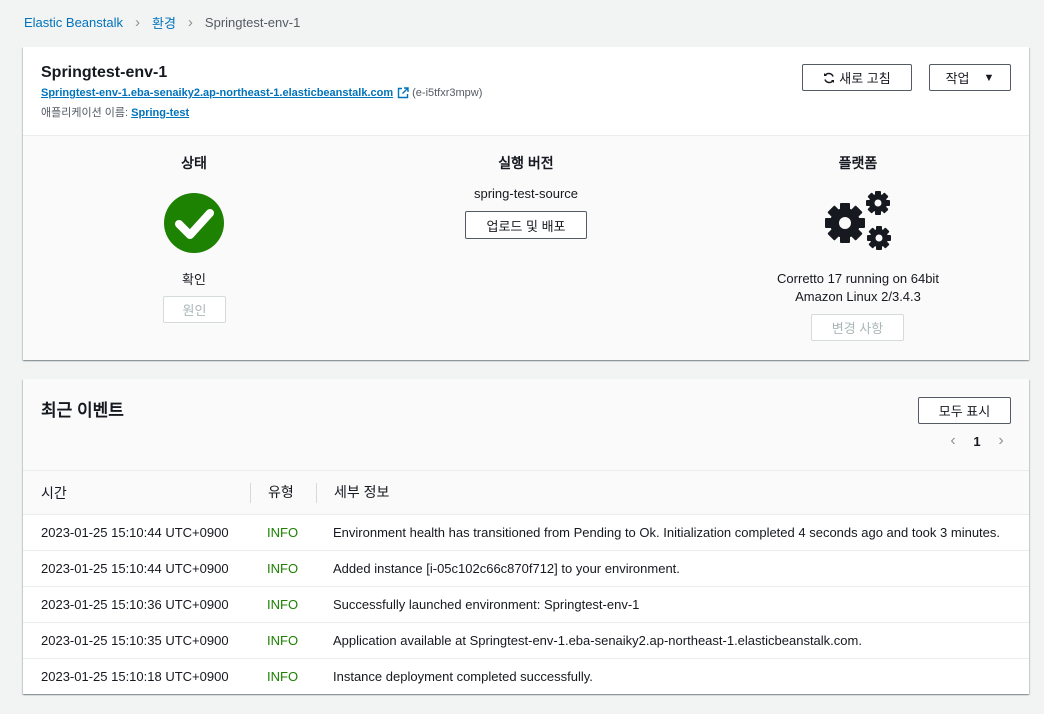  I want to click on running-version-title: 실행 버전, so click(526, 163).